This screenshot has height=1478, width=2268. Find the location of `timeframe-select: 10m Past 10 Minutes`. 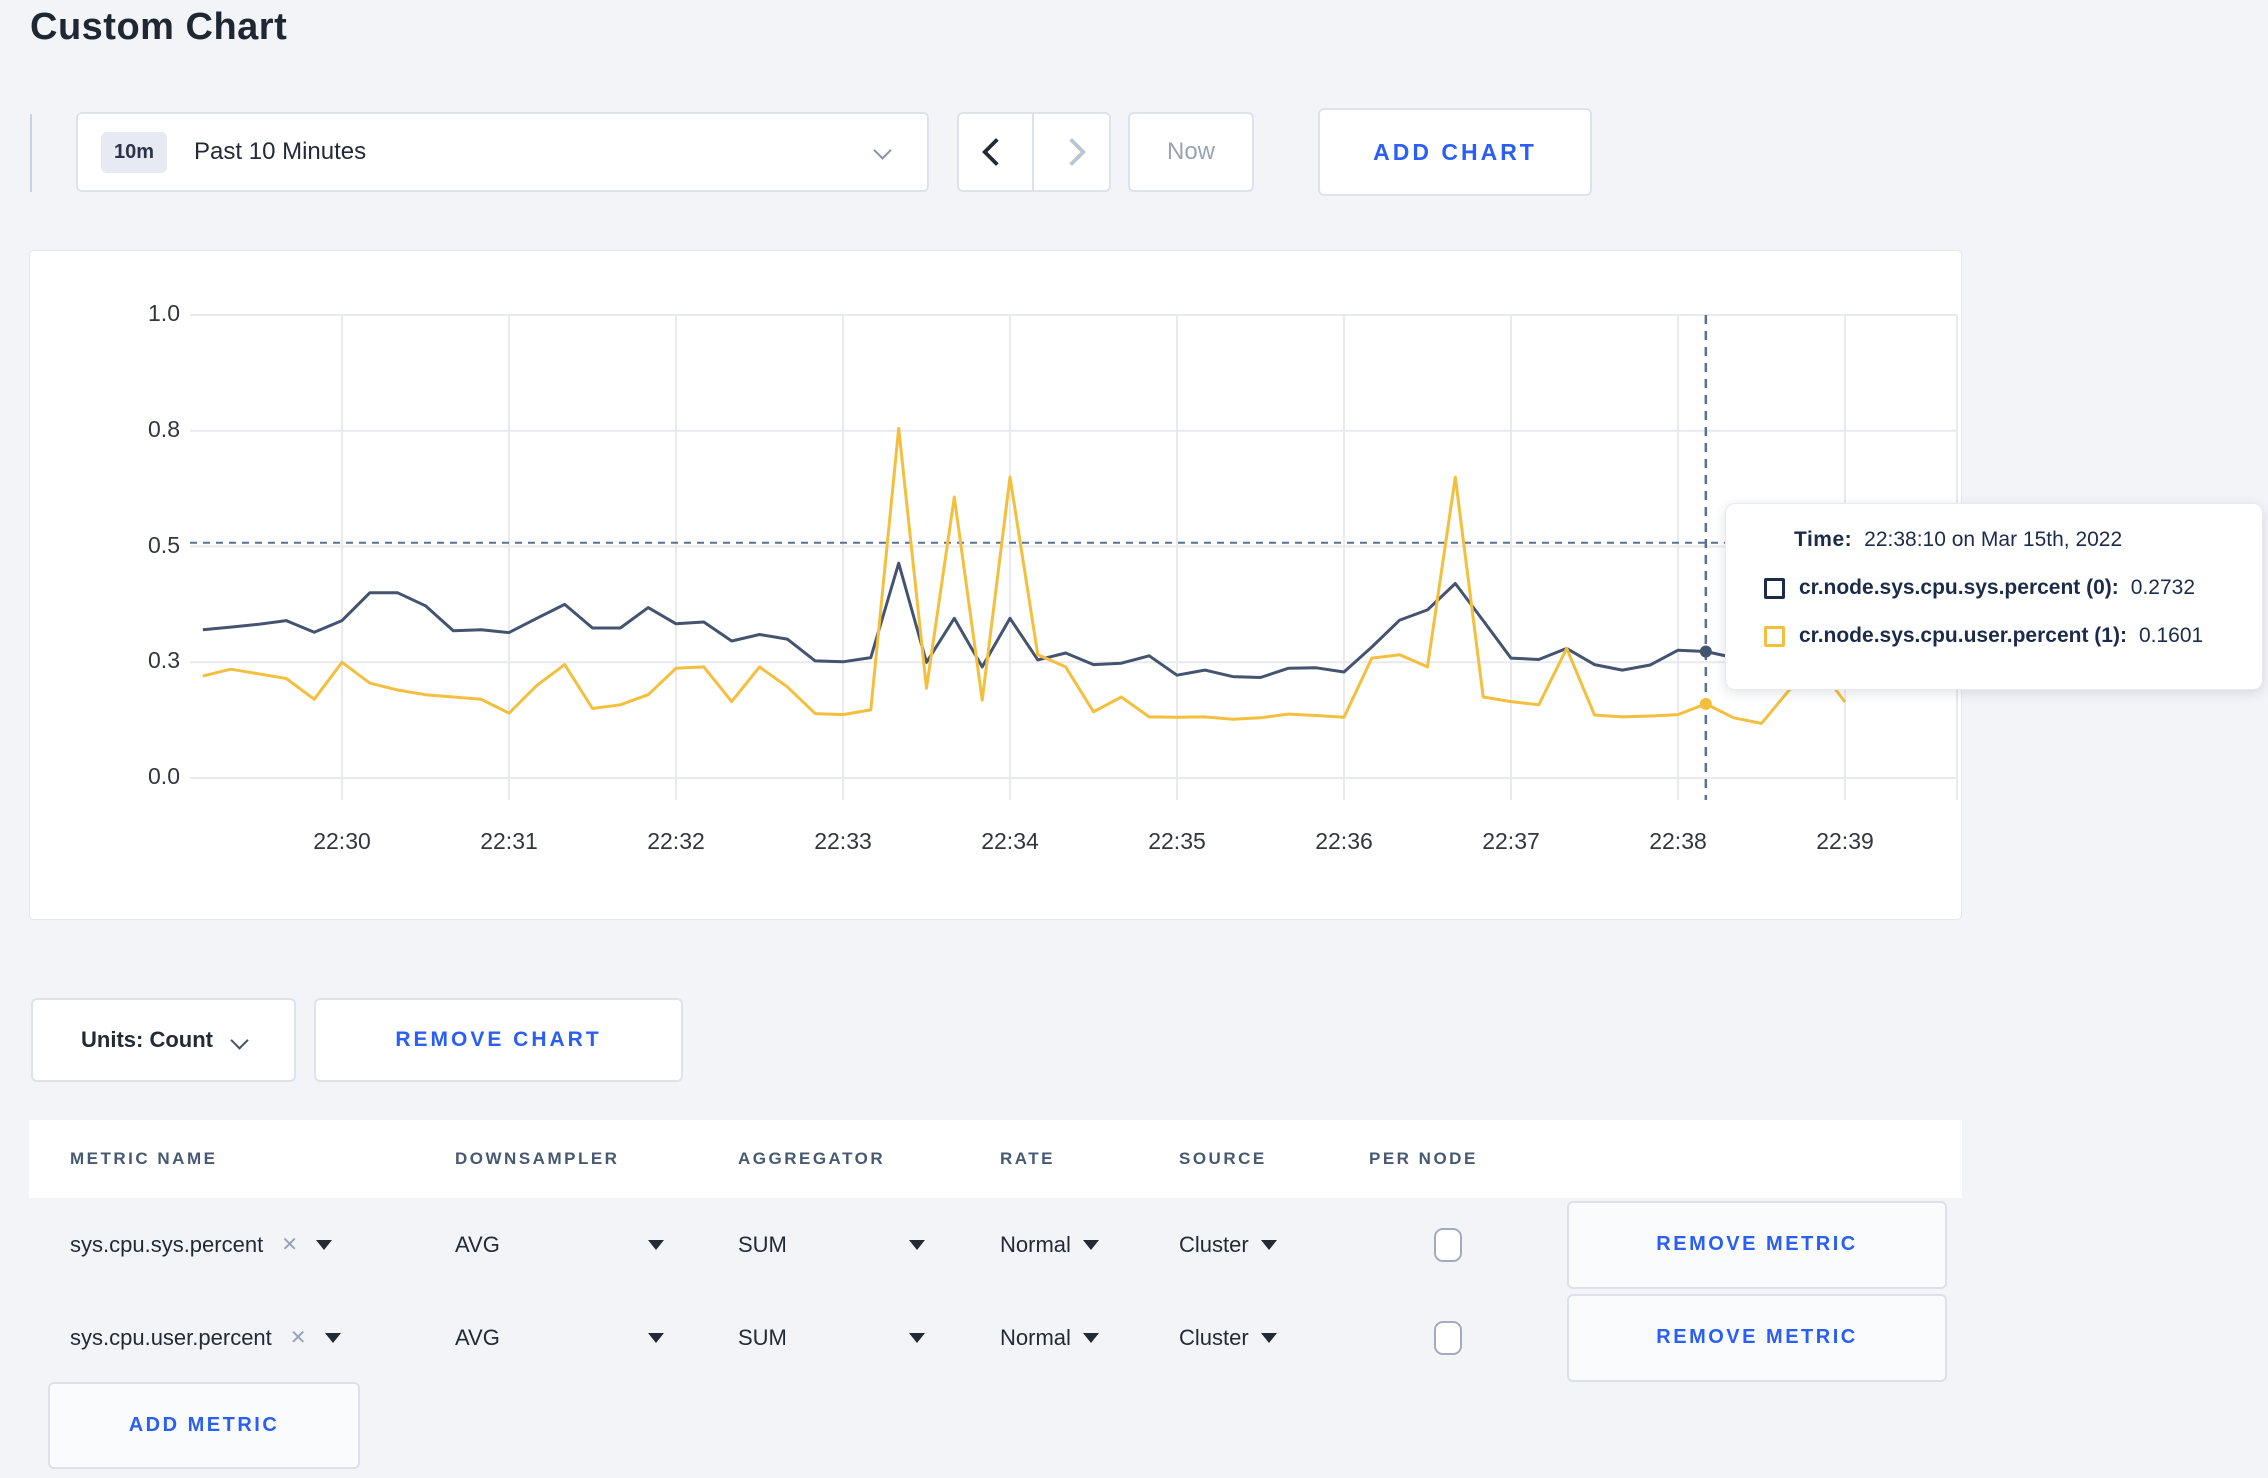

timeframe-select: 10m Past 10 Minutes is located at coordinates (502, 152).